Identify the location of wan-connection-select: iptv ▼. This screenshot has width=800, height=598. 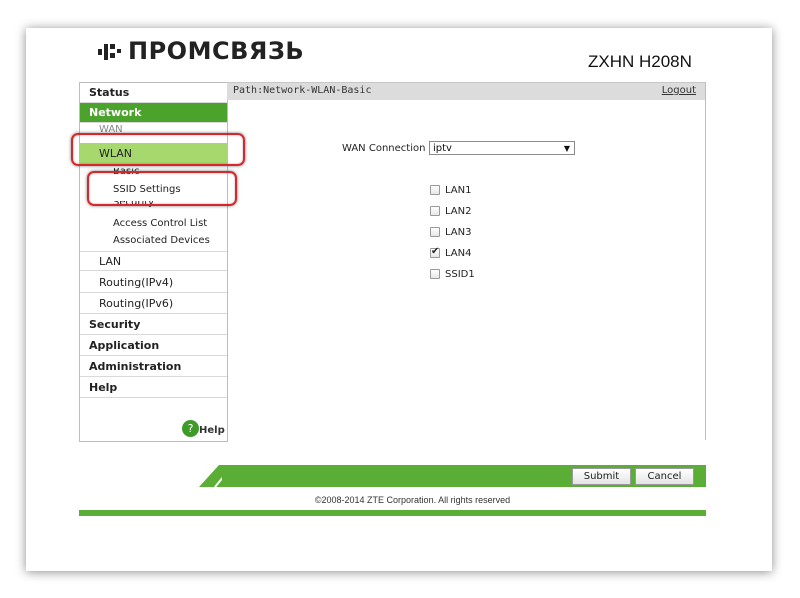
(502, 148).